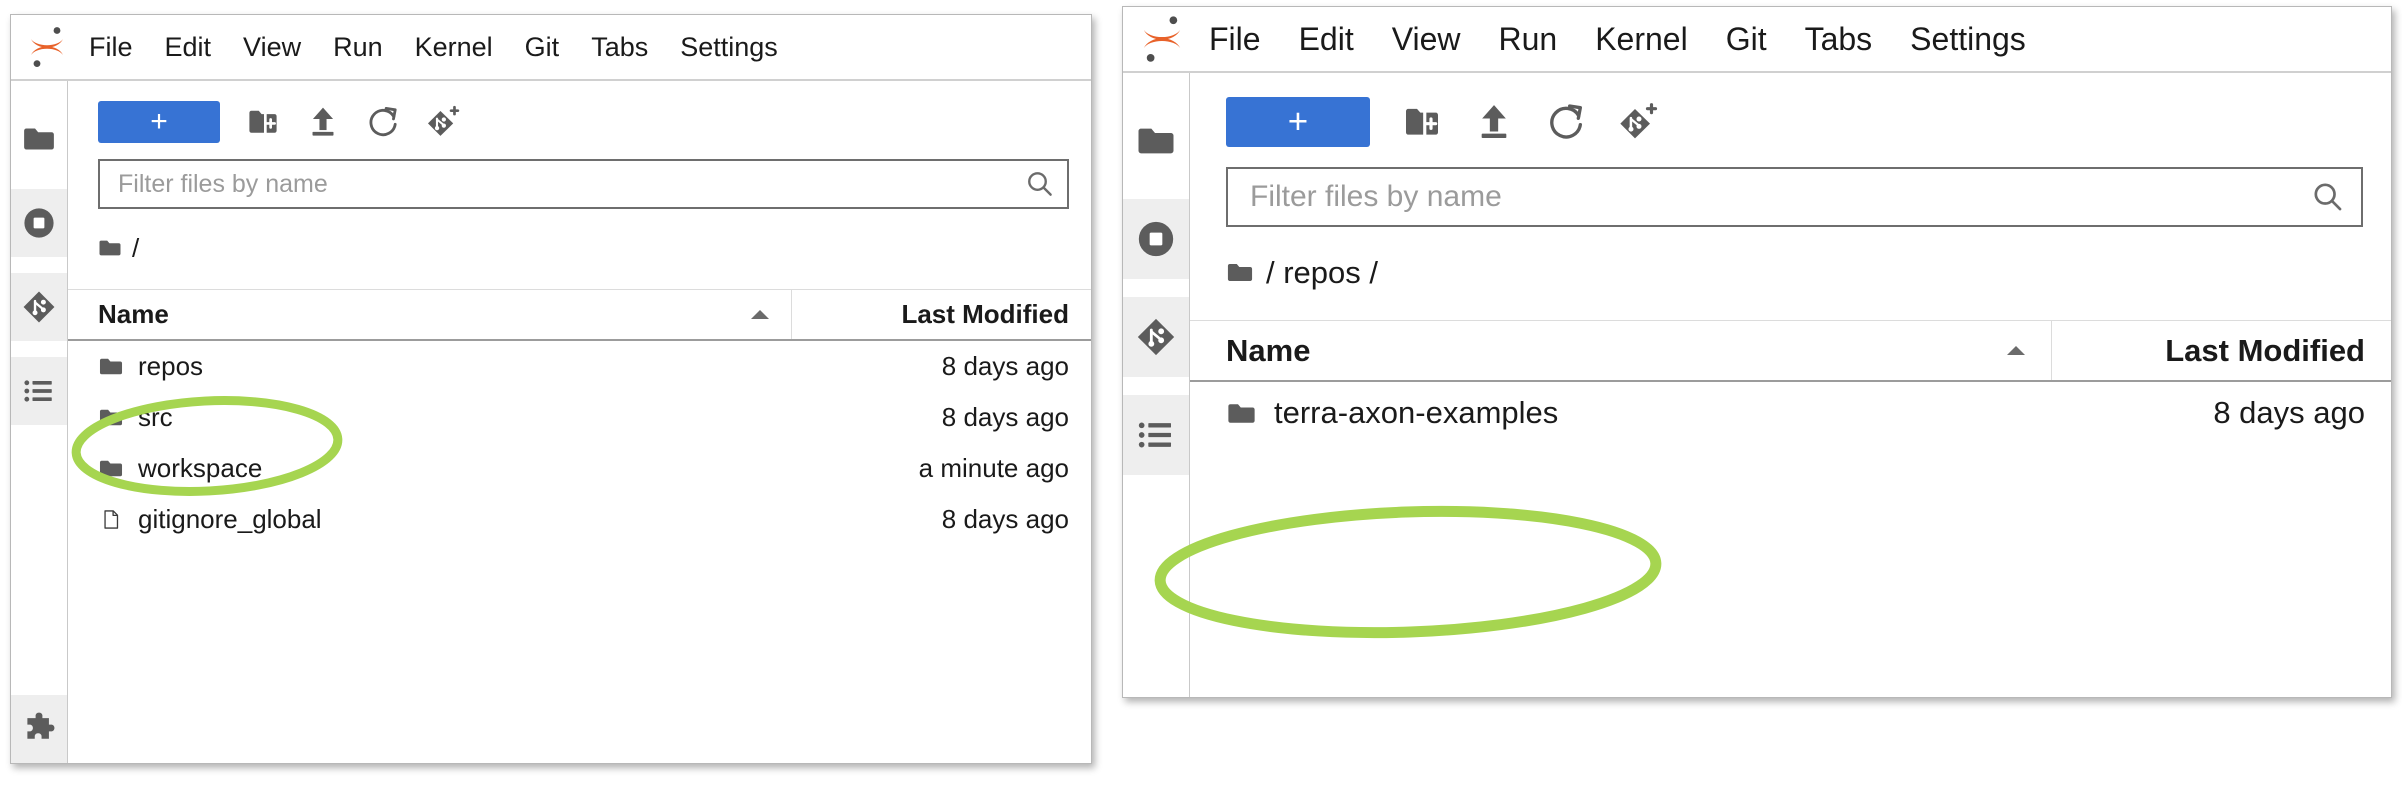  What do you see at coordinates (594, 248) in the screenshot?
I see `breadcrumb: /` at bounding box center [594, 248].